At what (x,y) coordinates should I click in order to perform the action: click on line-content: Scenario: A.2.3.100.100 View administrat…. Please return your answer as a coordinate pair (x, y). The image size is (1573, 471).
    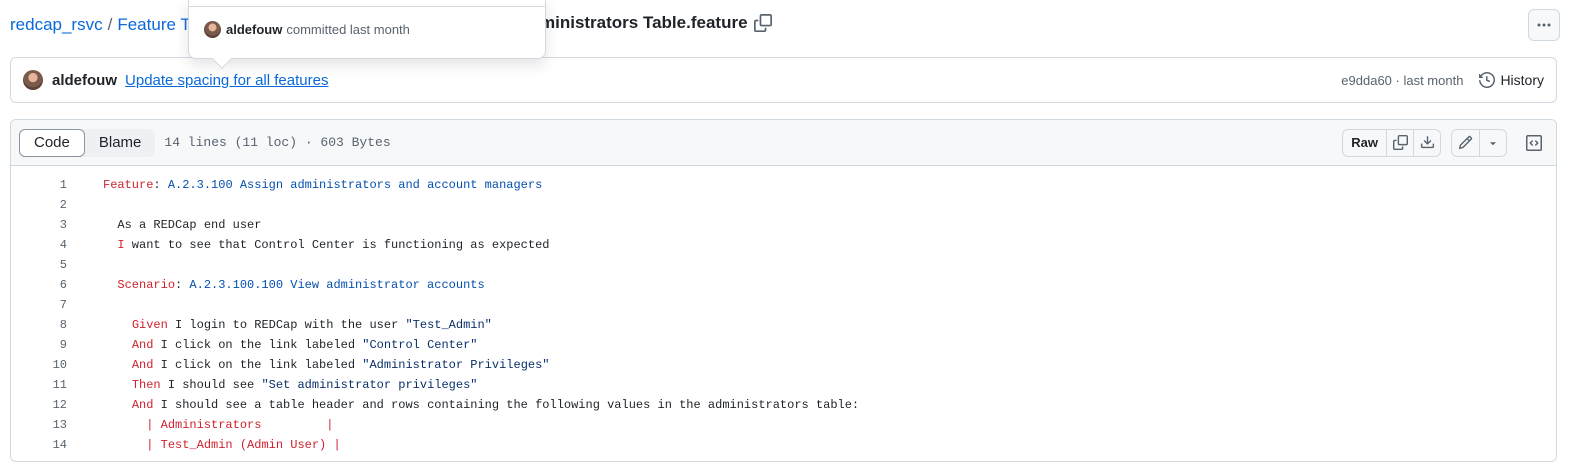
    Looking at the image, I should click on (294, 285).